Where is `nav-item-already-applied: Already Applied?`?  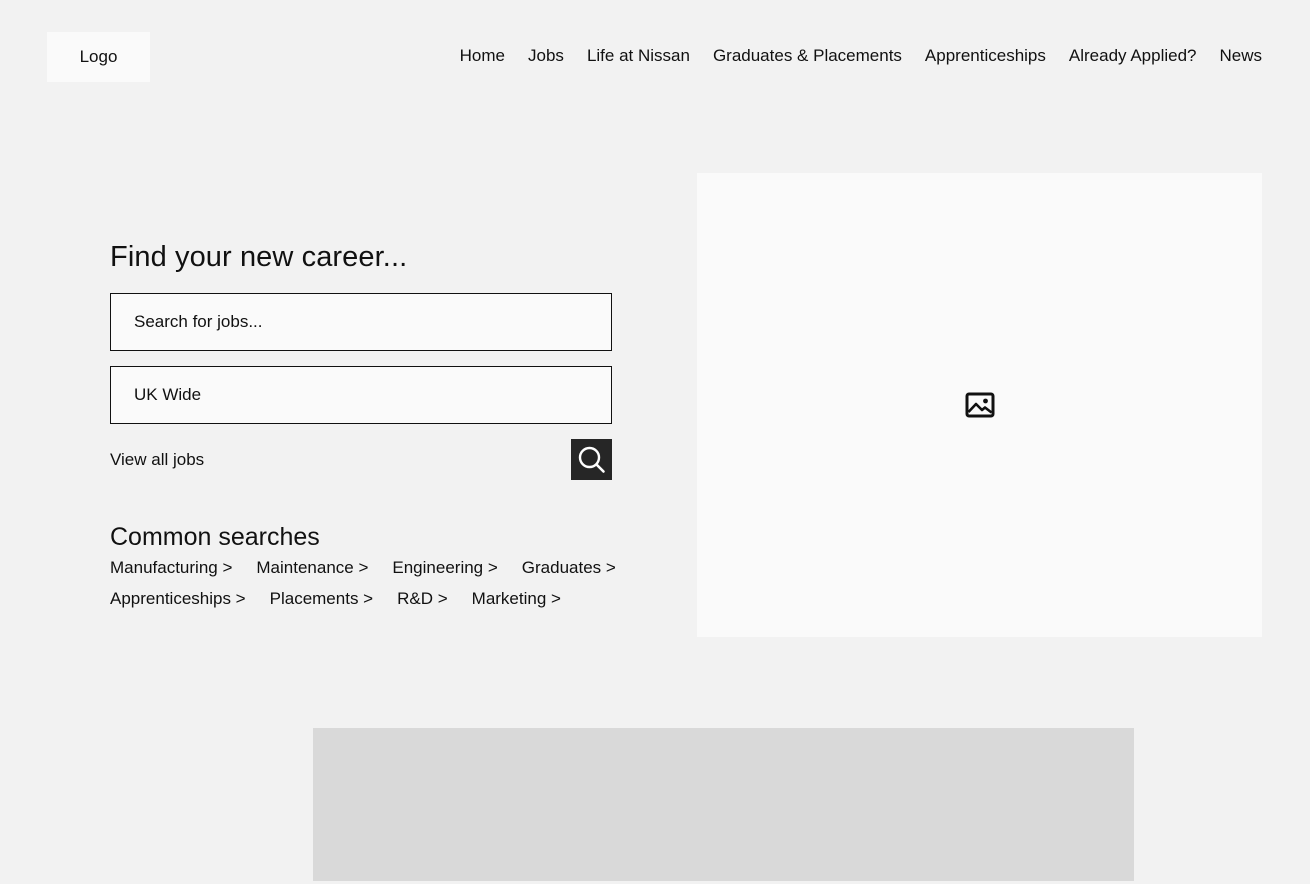
nav-item-already-applied: Already Applied? is located at coordinates (1133, 56).